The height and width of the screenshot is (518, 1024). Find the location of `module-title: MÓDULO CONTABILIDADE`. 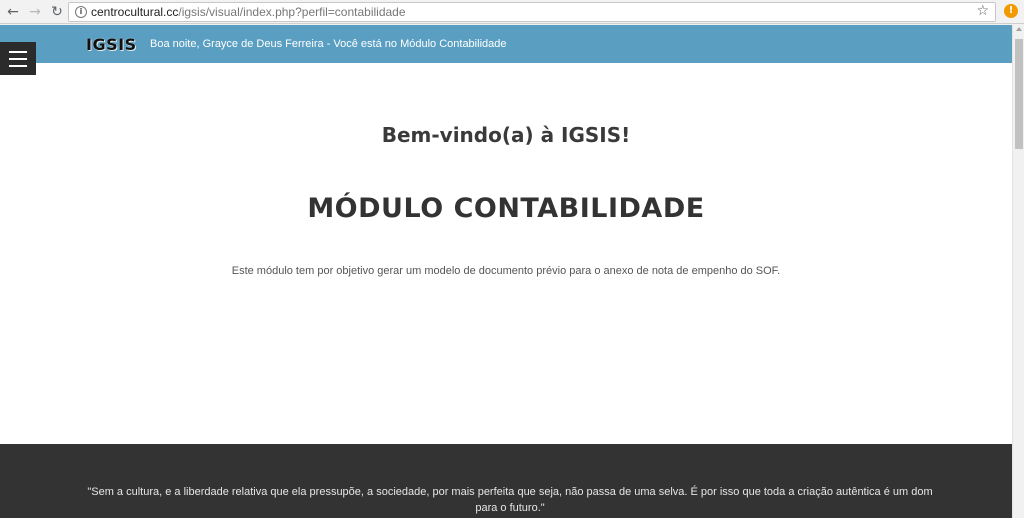

module-title: MÓDULO CONTABILIDADE is located at coordinates (506, 208).